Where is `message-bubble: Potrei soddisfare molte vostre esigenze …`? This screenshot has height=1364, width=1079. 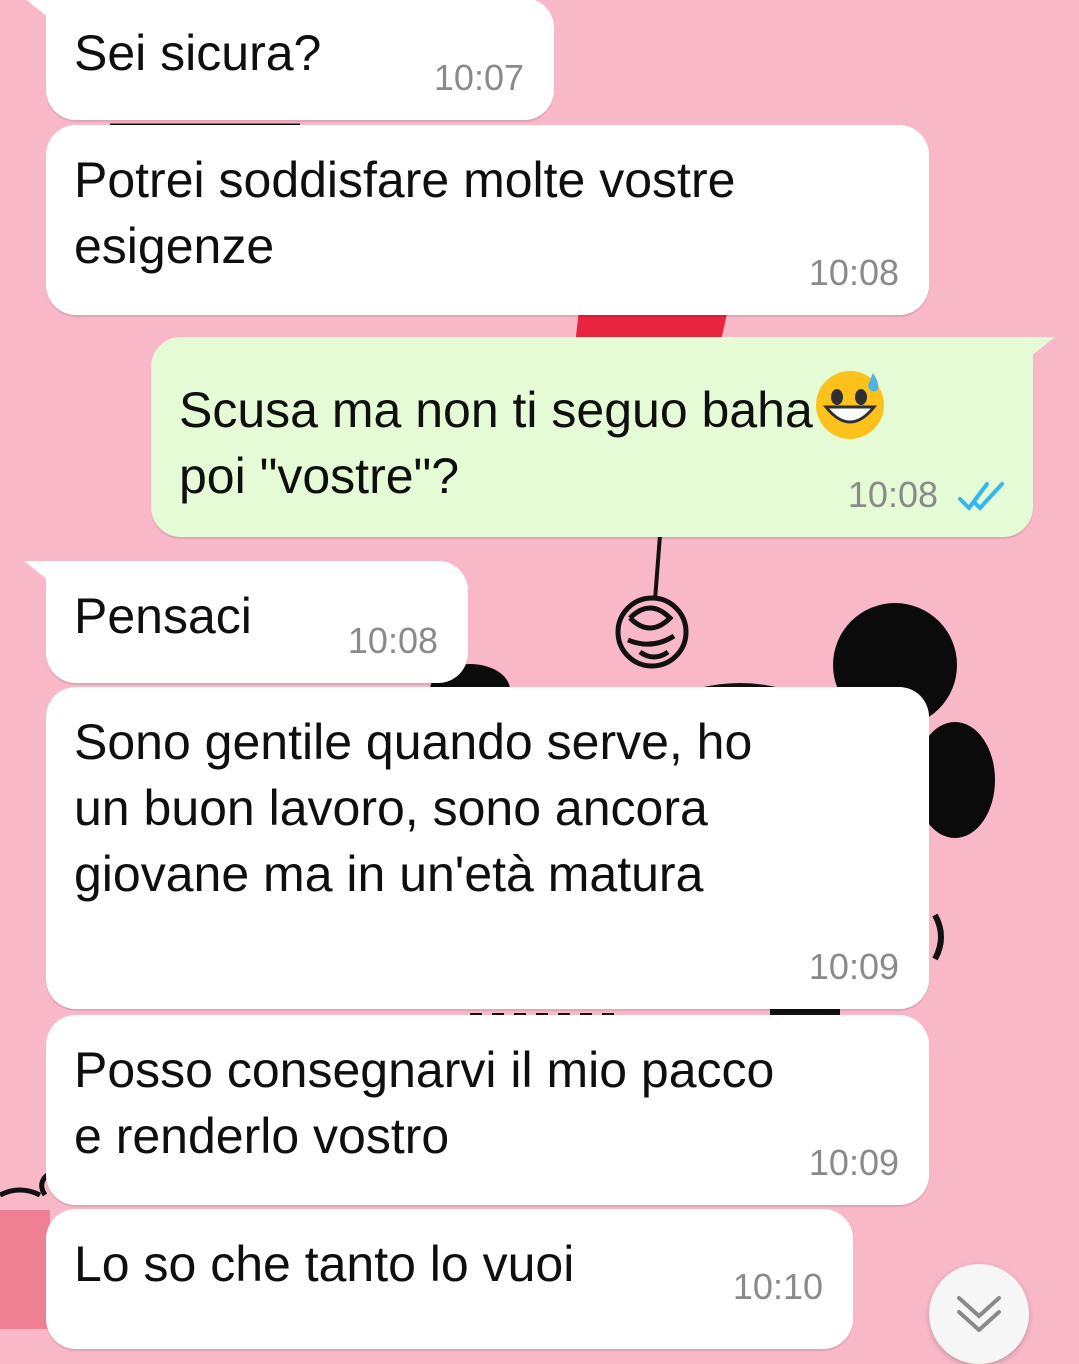 message-bubble: Potrei soddisfare molte vostre esigenze … is located at coordinates (487, 220).